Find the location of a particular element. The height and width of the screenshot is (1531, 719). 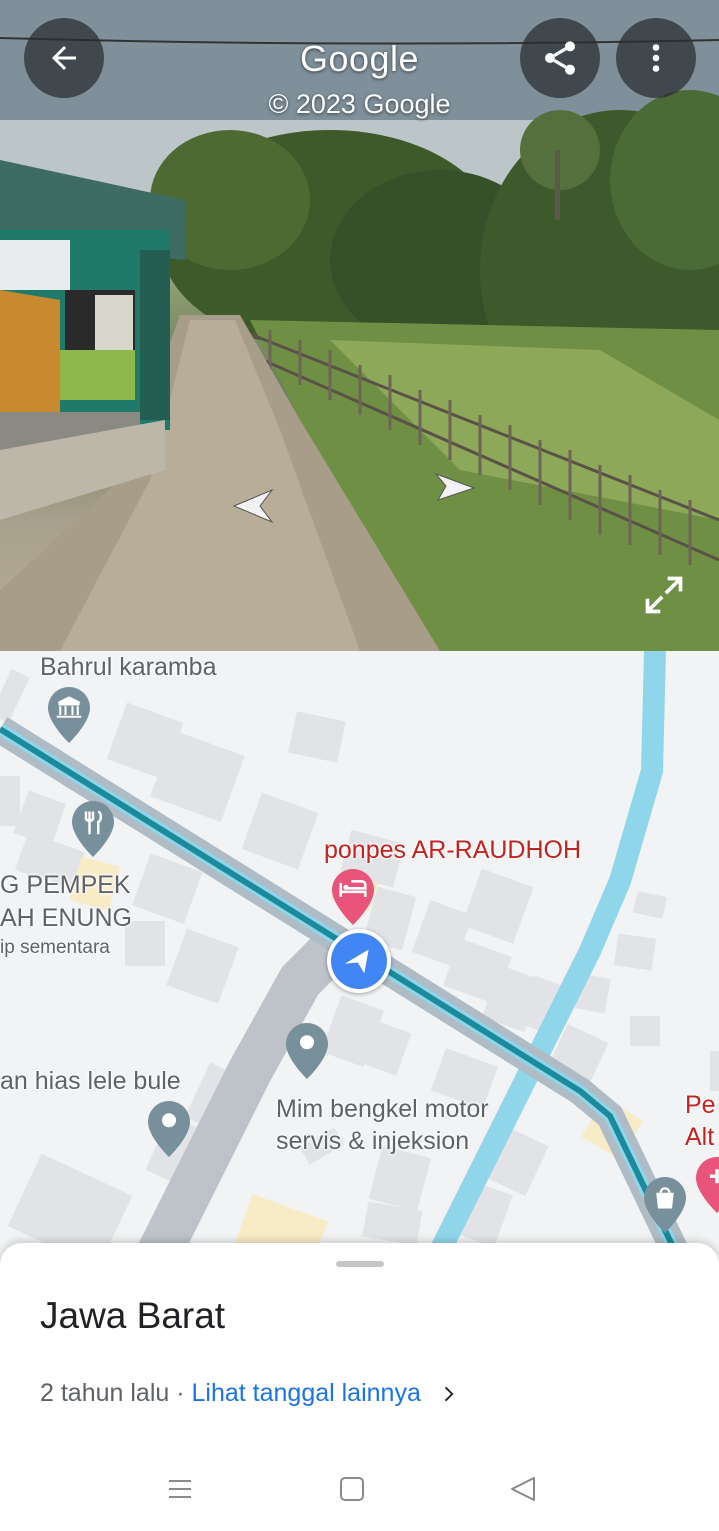

map-label-bahrul: Bahrul karamba is located at coordinates (128, 667).